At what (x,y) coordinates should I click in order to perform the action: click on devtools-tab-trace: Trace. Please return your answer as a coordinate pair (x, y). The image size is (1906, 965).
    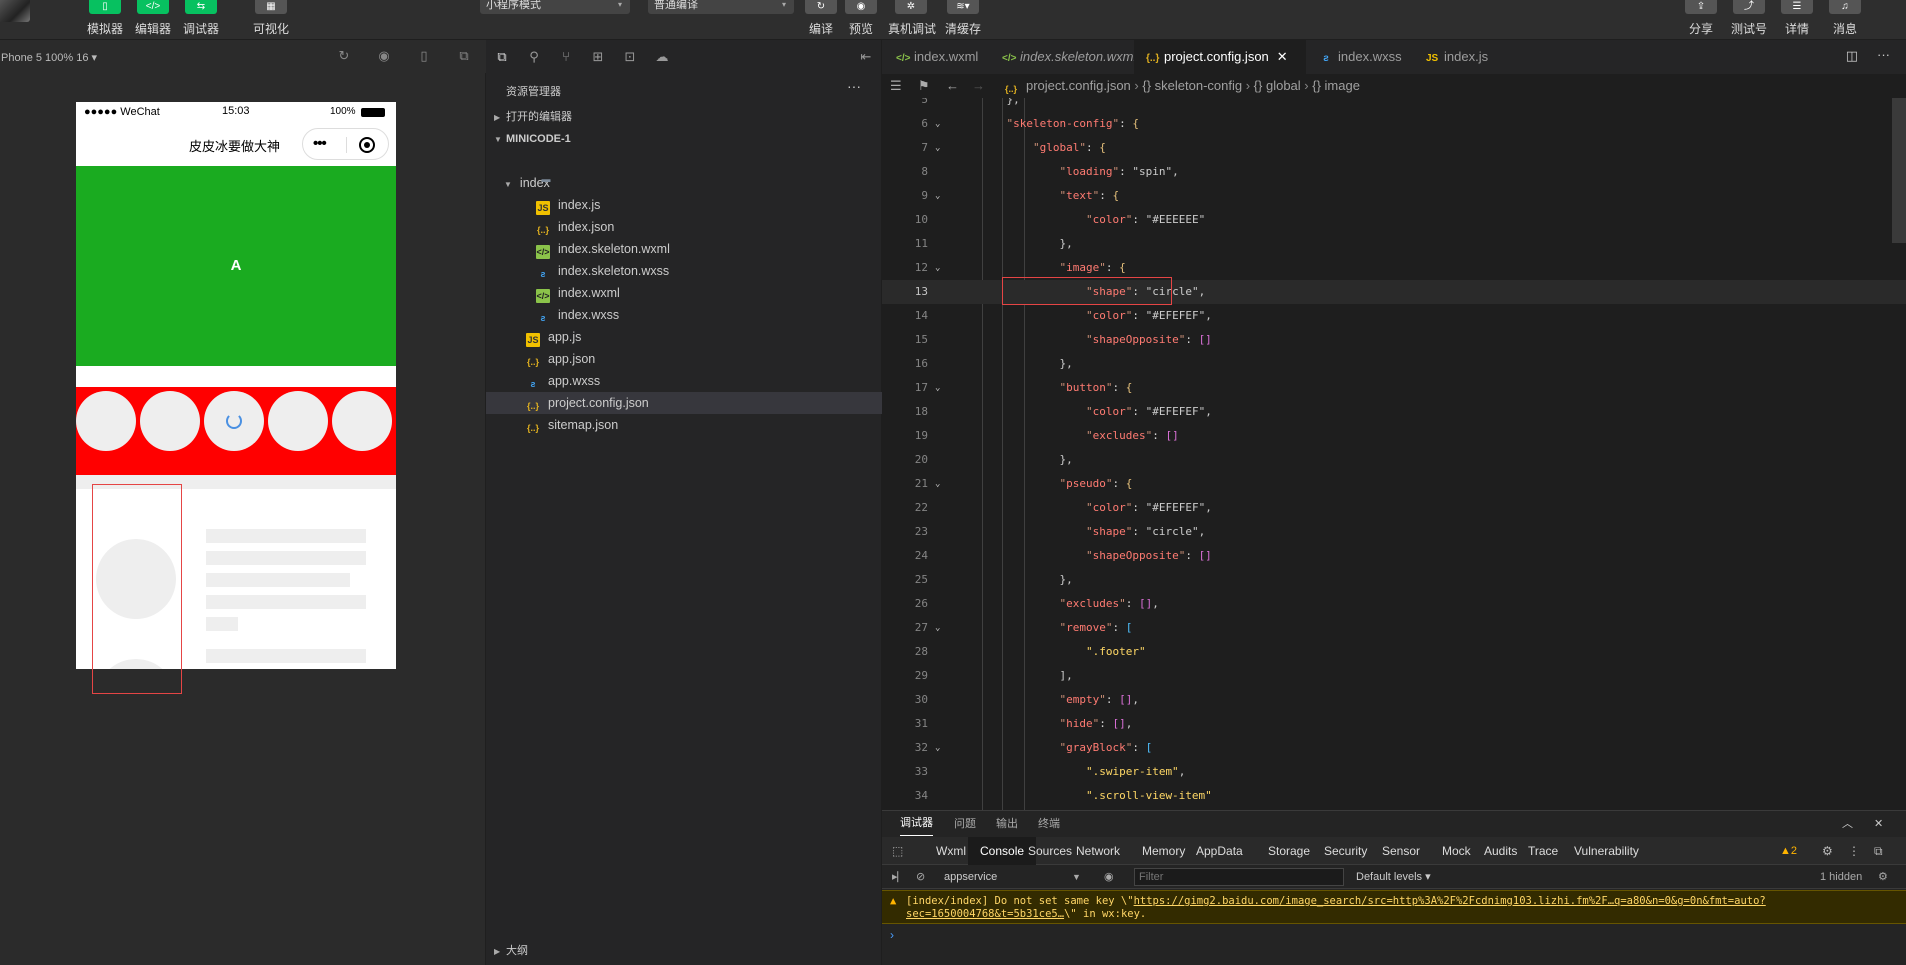
    Looking at the image, I should click on (1543, 851).